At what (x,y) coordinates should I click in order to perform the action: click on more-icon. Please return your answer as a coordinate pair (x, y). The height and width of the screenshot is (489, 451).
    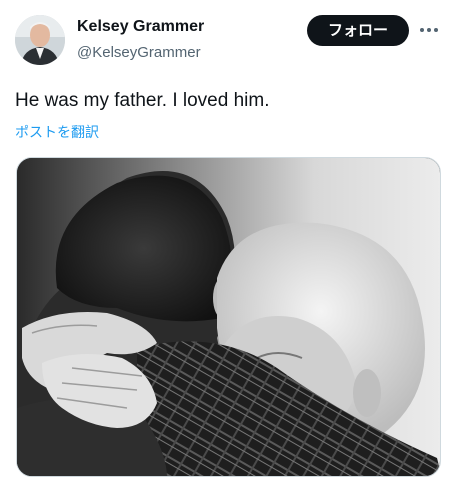
    Looking at the image, I should click on (429, 30).